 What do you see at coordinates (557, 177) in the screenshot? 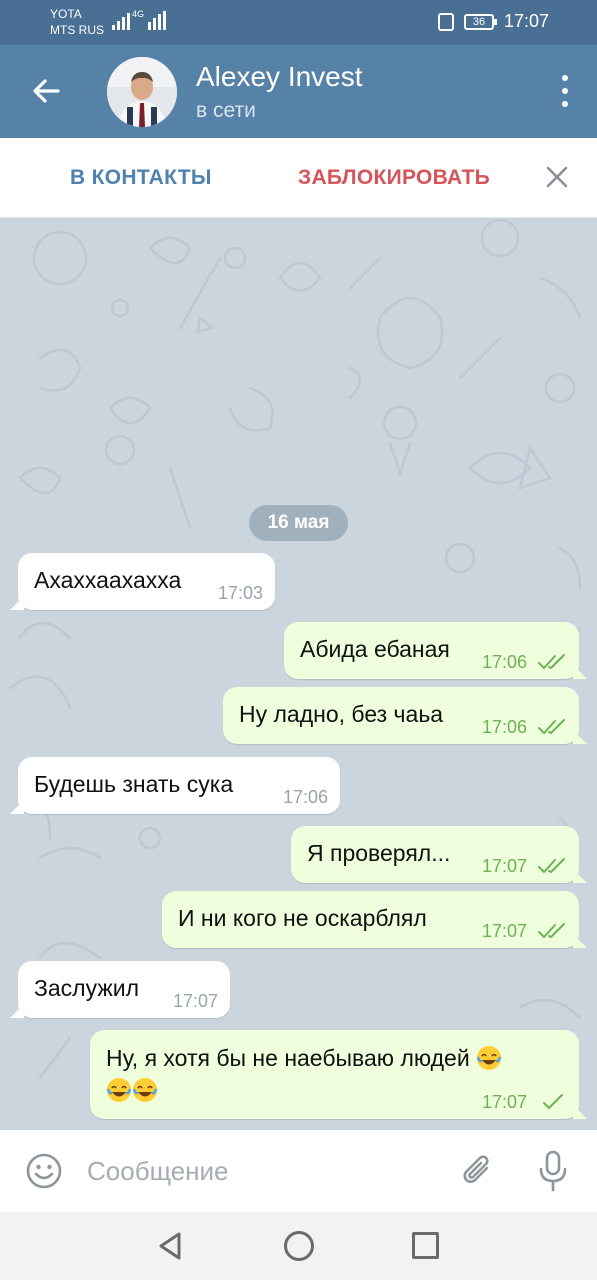
I see `close-icon` at bounding box center [557, 177].